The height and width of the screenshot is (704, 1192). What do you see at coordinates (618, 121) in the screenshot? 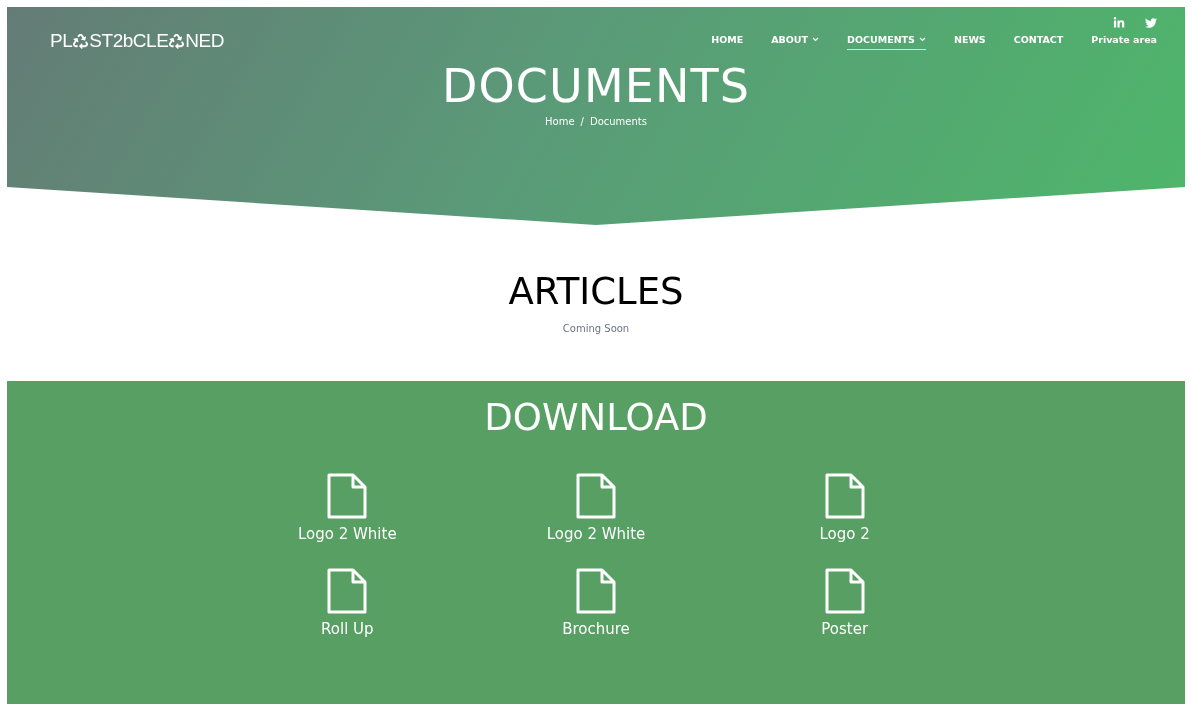
I see `breadcrumb-link: Documents` at bounding box center [618, 121].